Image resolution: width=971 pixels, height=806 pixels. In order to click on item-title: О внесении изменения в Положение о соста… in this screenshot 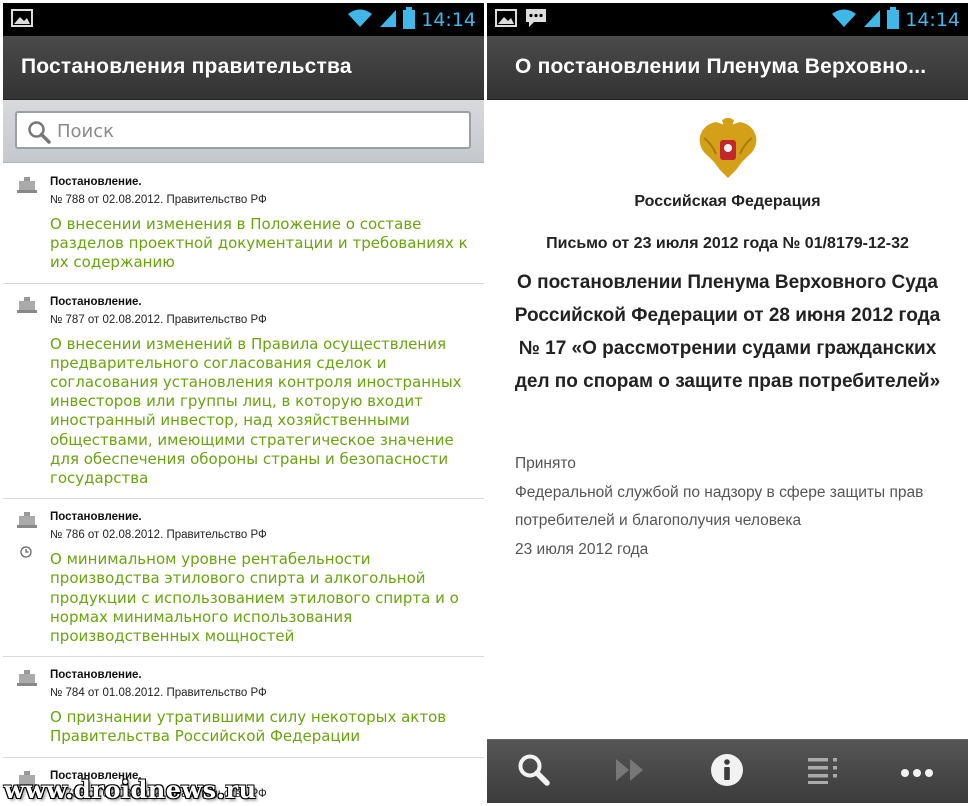, I will do `click(260, 244)`.